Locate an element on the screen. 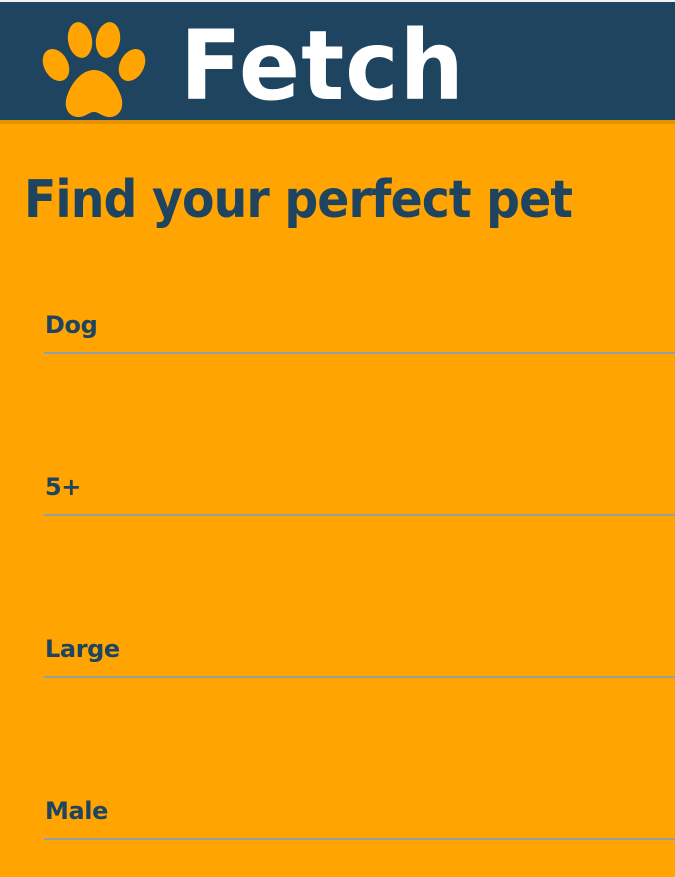  gender-select: Male is located at coordinates (359, 818).